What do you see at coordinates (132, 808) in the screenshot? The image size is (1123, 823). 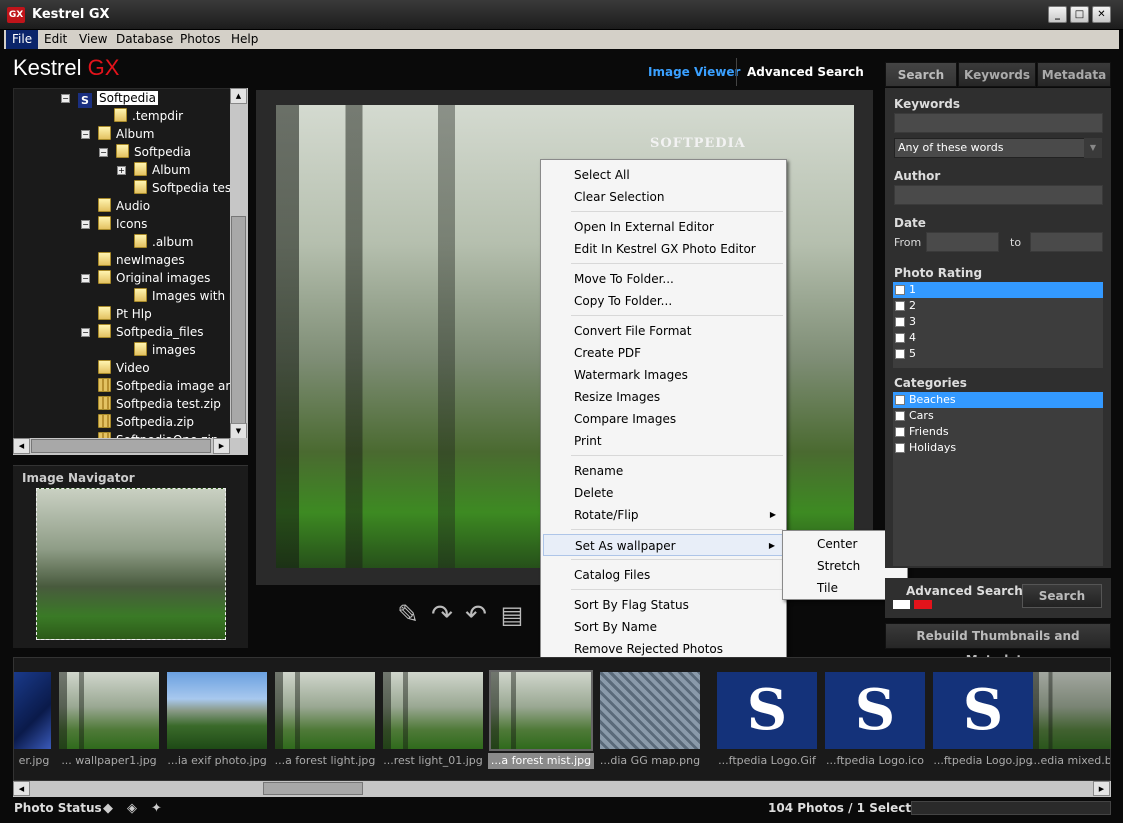 I see `flag-reject-icon: ◈` at bounding box center [132, 808].